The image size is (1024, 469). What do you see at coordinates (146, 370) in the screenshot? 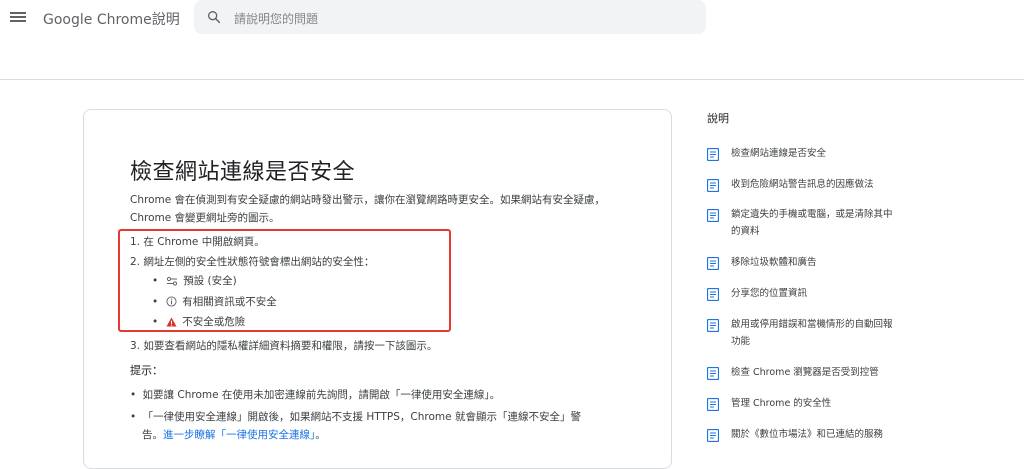
I see `tips-heading: 提示：` at bounding box center [146, 370].